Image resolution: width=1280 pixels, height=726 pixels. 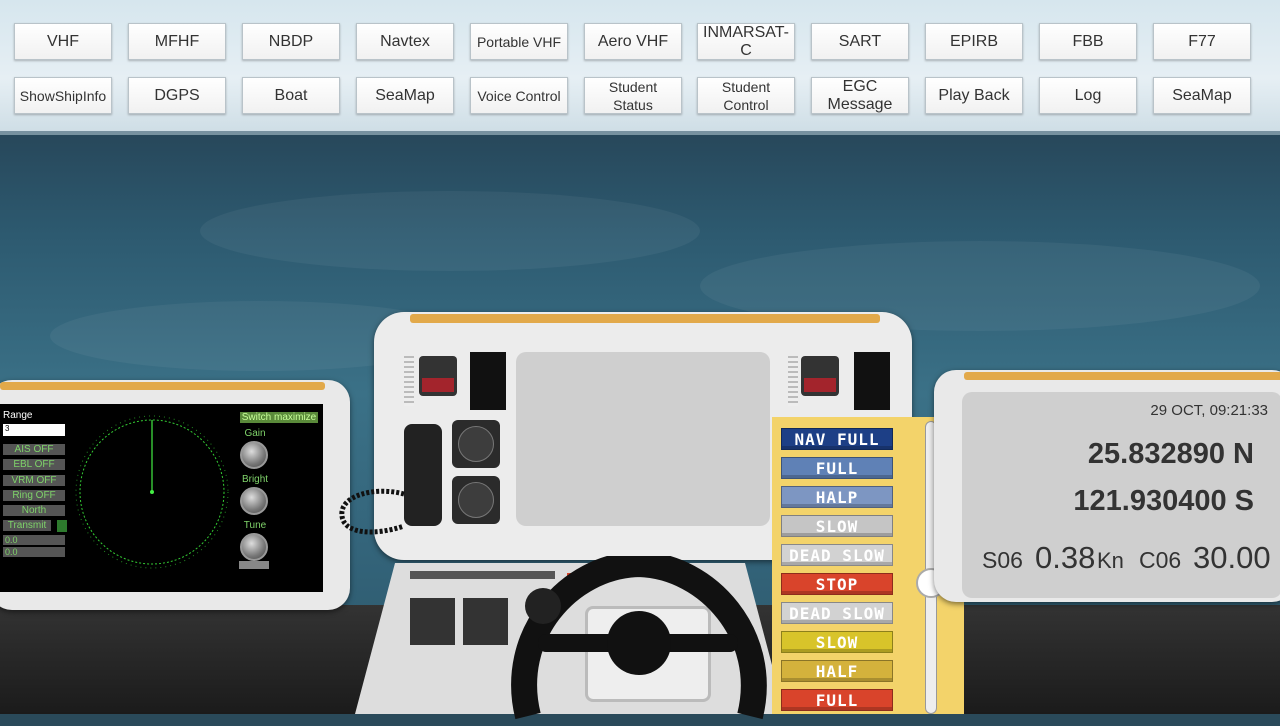 I want to click on bright-knob, so click(x=254, y=501).